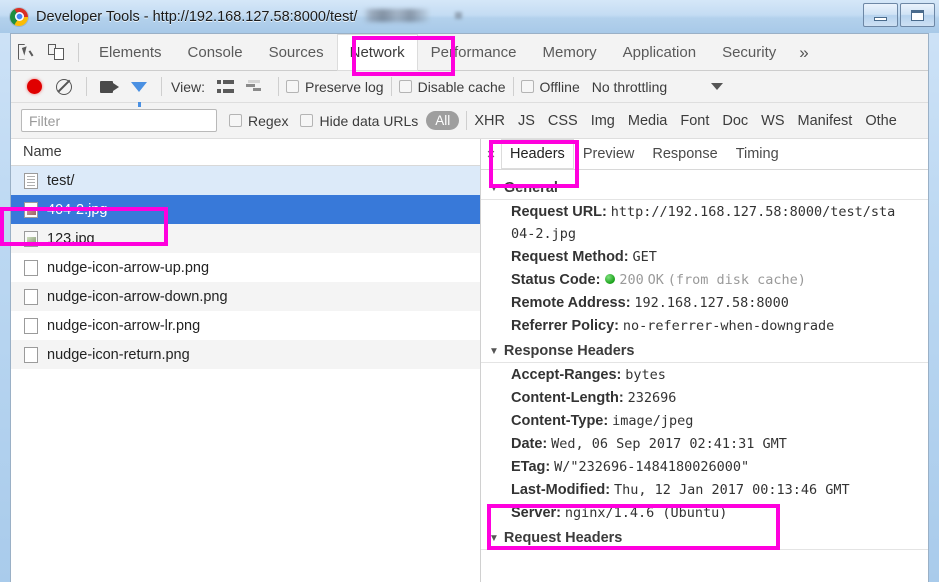 This screenshot has width=939, height=582. I want to click on header-request-method: Request Method: GET, so click(704, 256).